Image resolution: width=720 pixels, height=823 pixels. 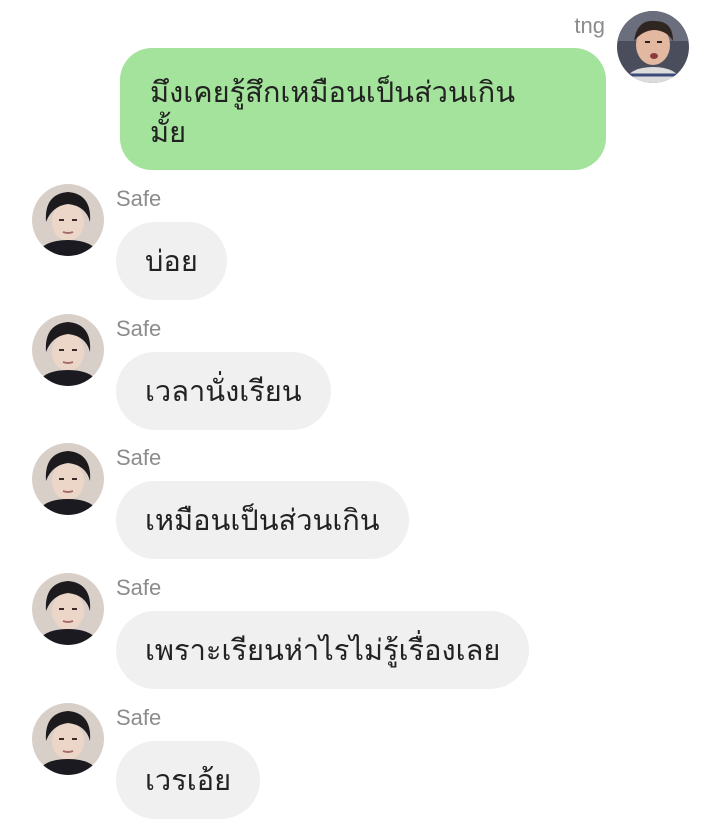 I want to click on message-bubble-incoming: เพราะเรียนห่าไรไม่รู้เรื่องเลย, so click(x=323, y=650).